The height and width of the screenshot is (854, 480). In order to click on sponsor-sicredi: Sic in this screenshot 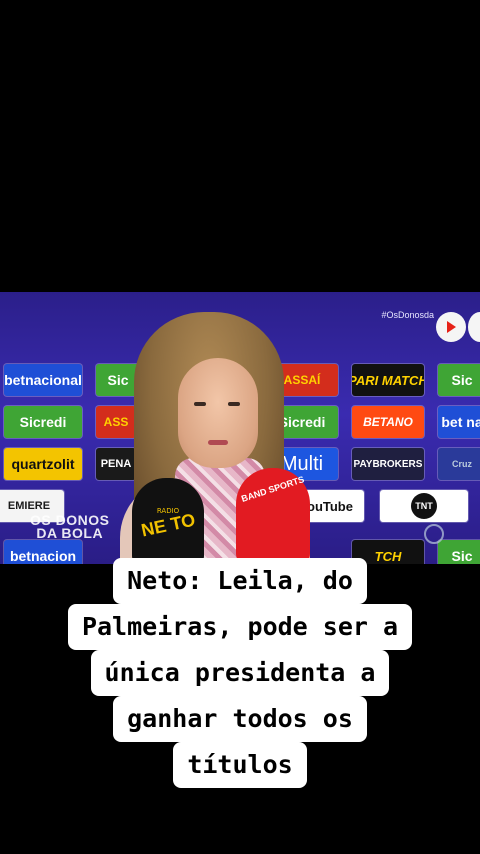, I will do `click(459, 380)`.